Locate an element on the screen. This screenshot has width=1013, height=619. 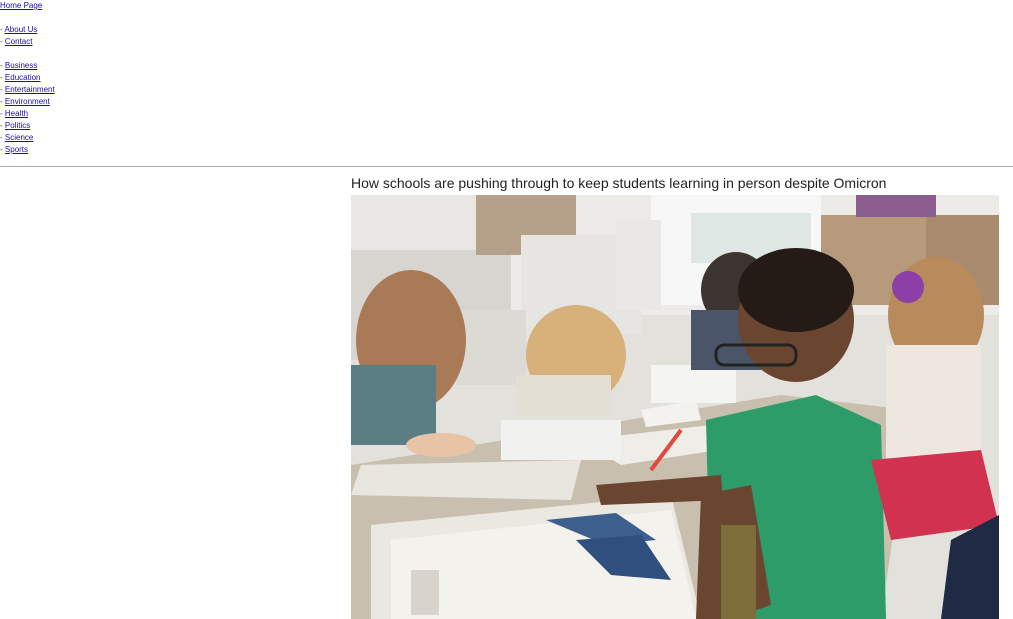
category-link-education: Education is located at coordinates (23, 77).